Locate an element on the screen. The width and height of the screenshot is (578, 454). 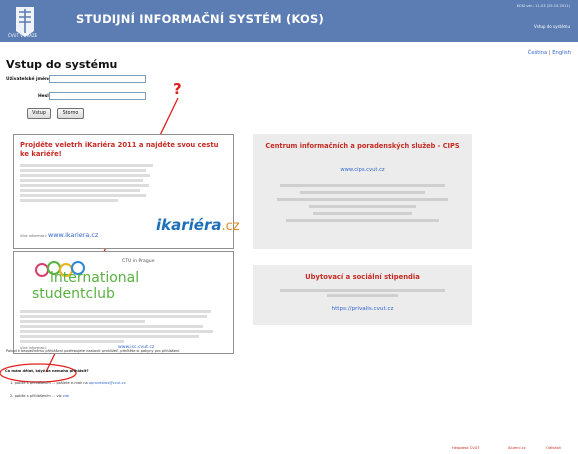
promo-ubytovani-body is located at coordinates (362, 293).